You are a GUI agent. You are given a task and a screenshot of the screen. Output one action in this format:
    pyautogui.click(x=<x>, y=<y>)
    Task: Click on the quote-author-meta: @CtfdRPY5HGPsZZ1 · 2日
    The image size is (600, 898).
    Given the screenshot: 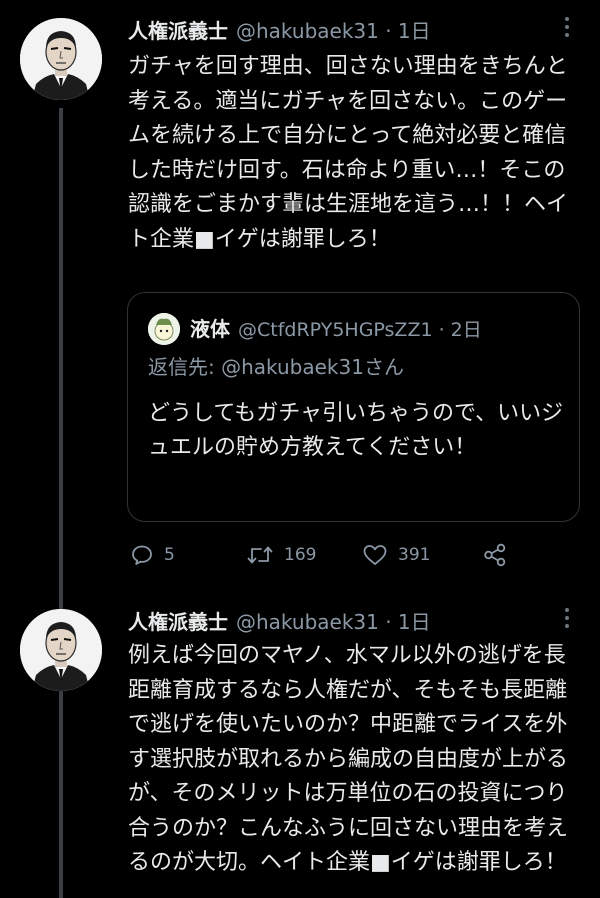 What is the action you would take?
    pyautogui.click(x=360, y=330)
    